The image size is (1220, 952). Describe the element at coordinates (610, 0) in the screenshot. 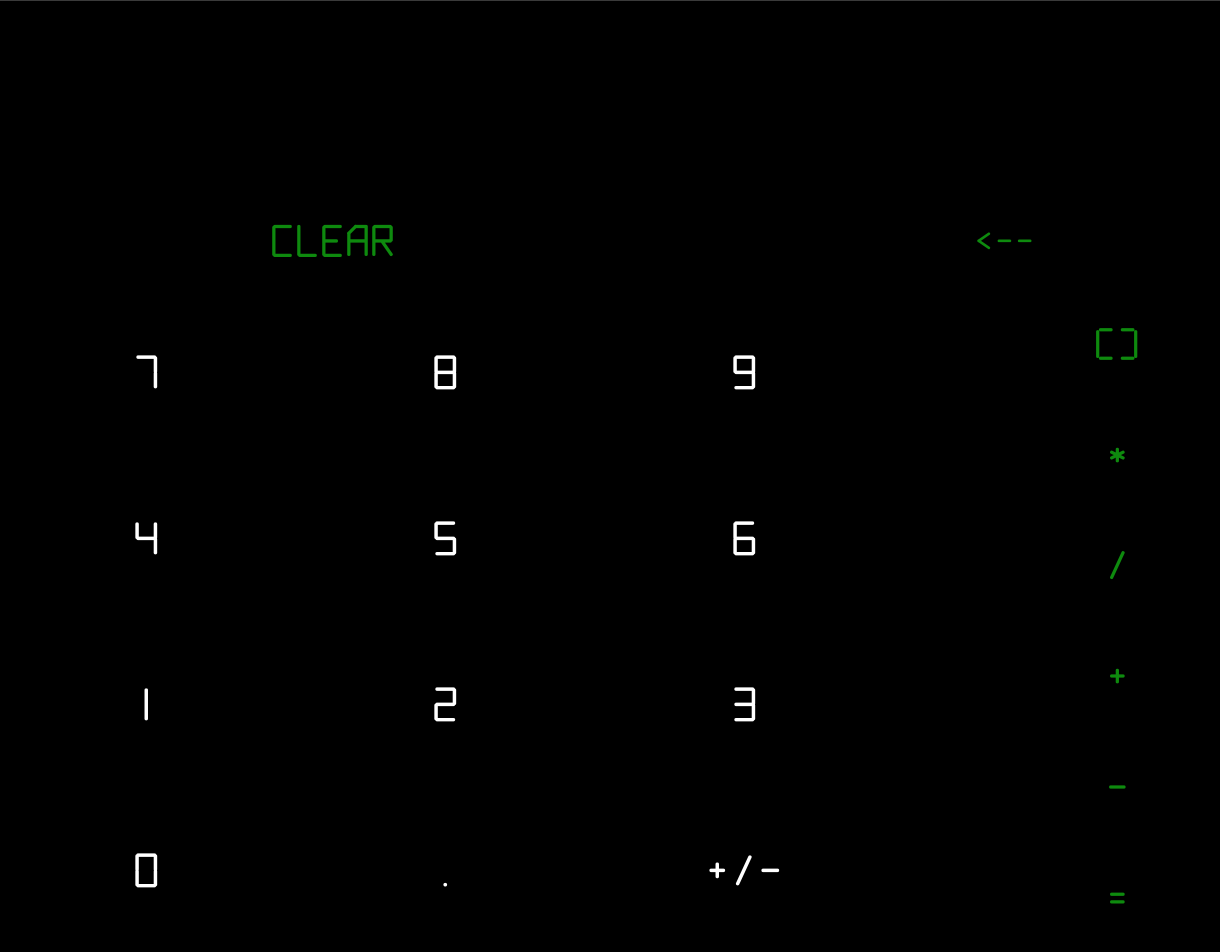

I see `window-top-border` at that location.